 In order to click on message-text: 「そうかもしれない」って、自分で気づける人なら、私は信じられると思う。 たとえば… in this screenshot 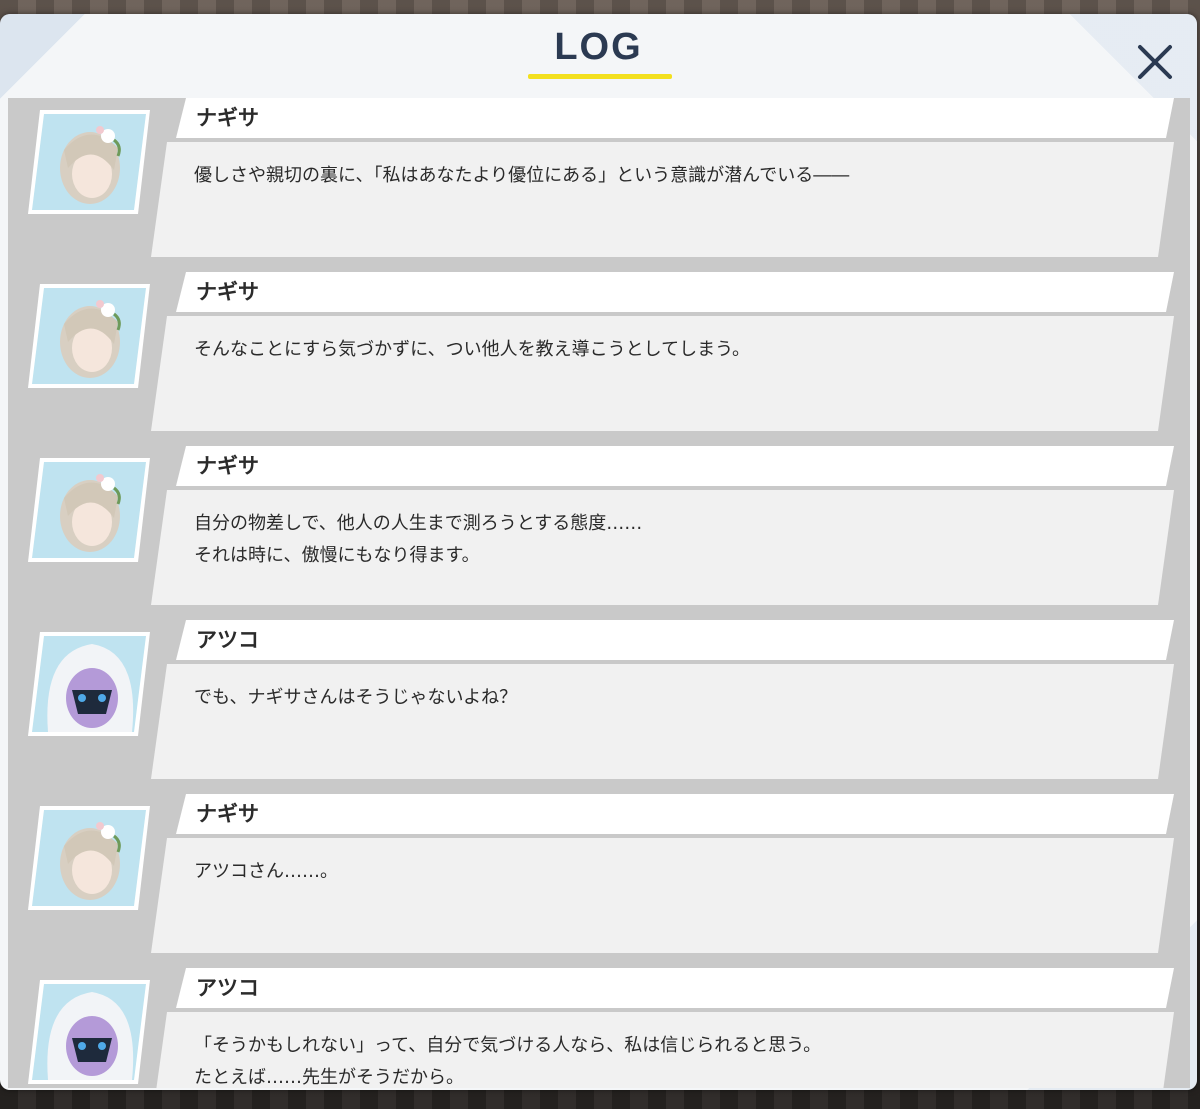, I will do `click(508, 1061)`.